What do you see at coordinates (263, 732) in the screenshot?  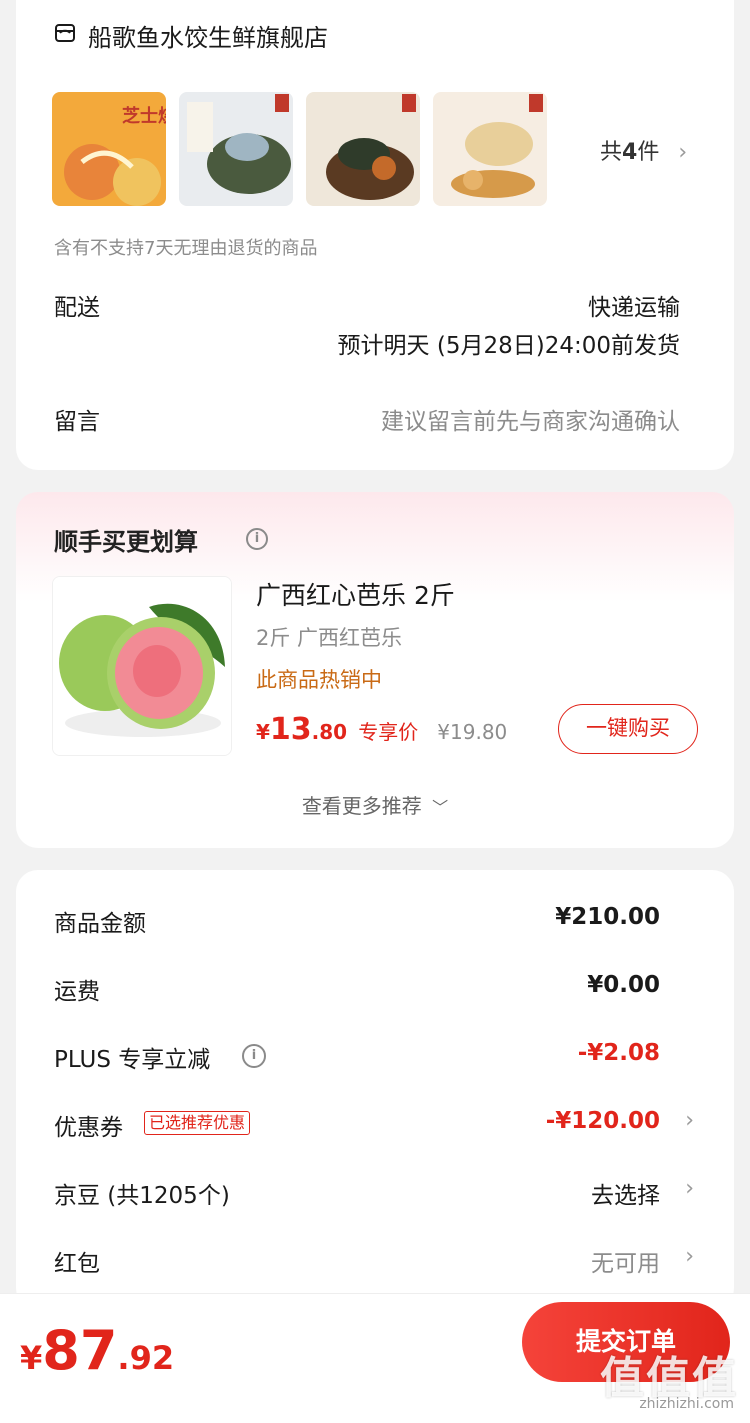 I see `price-symbol: ¥` at bounding box center [263, 732].